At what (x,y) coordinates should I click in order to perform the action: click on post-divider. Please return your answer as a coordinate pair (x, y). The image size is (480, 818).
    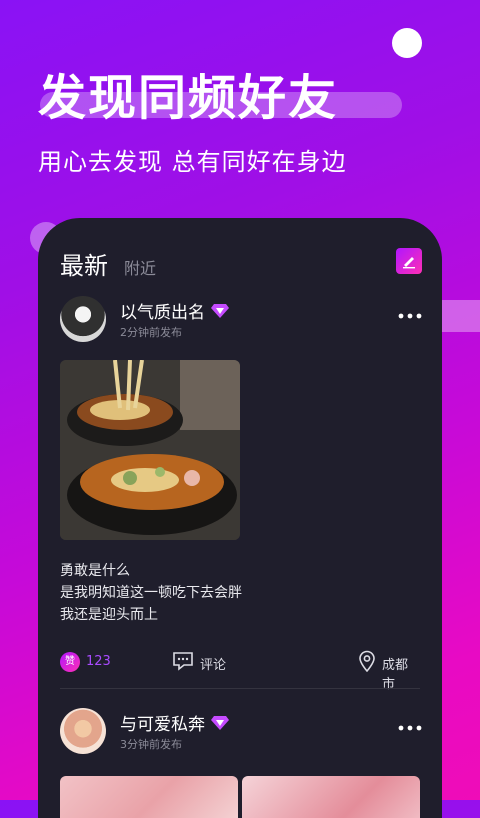
    Looking at the image, I should click on (240, 688).